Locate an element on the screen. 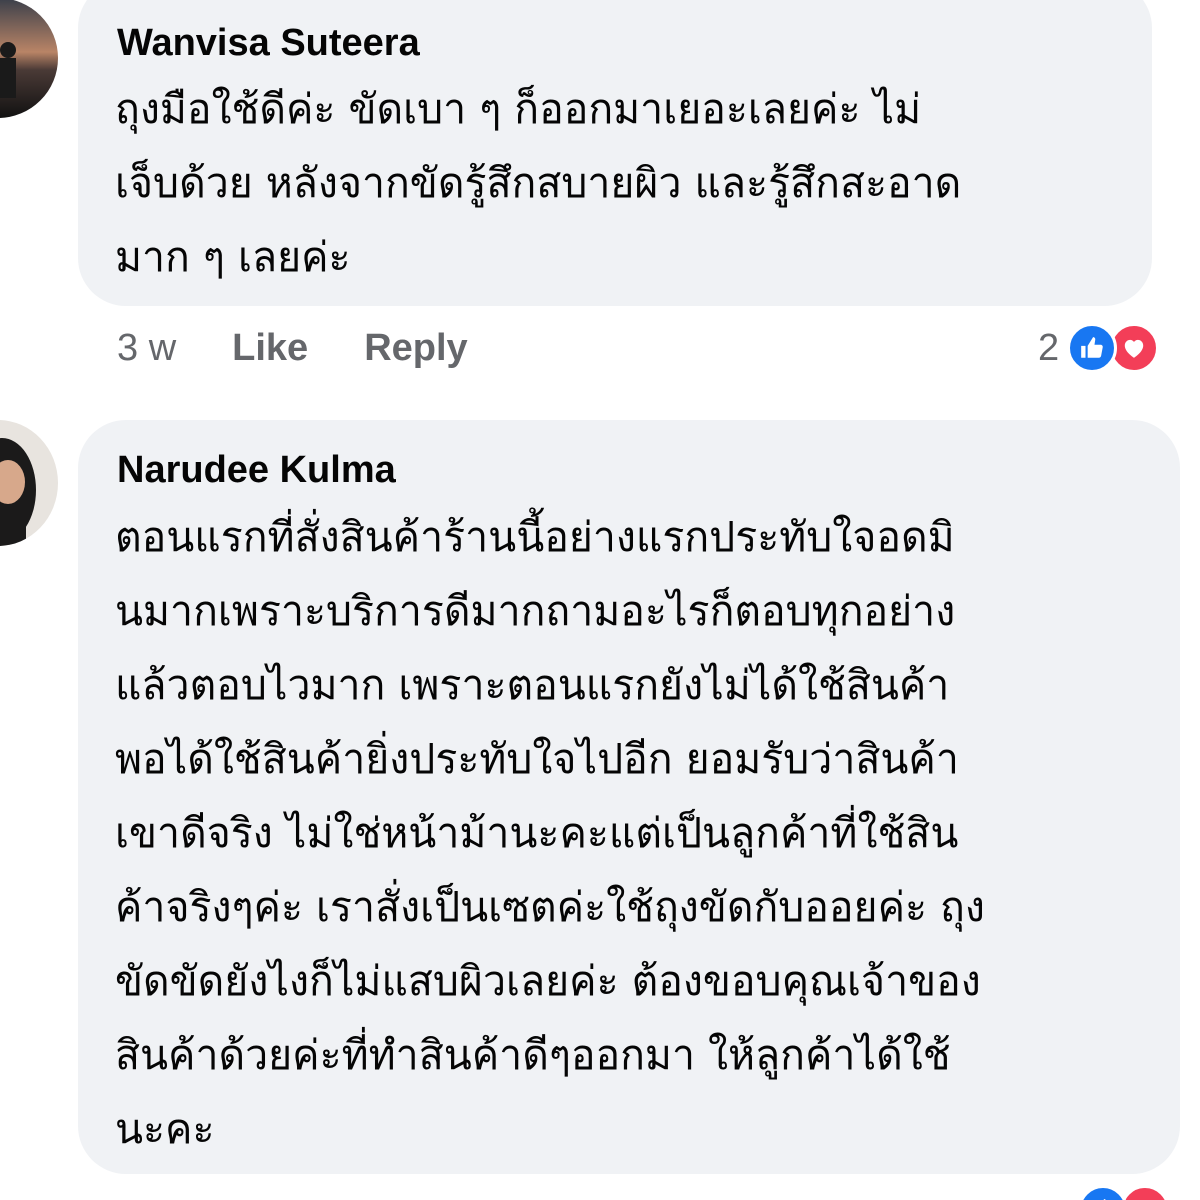 The width and height of the screenshot is (1200, 1200). comment-actions: 3 w Like Reply is located at coordinates (320, 348).